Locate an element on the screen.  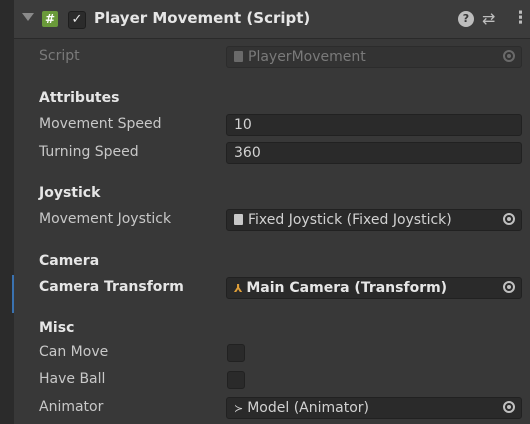
movement-joystick-field: Fixed Joystick (Fixed Joystick) is located at coordinates (374, 220).